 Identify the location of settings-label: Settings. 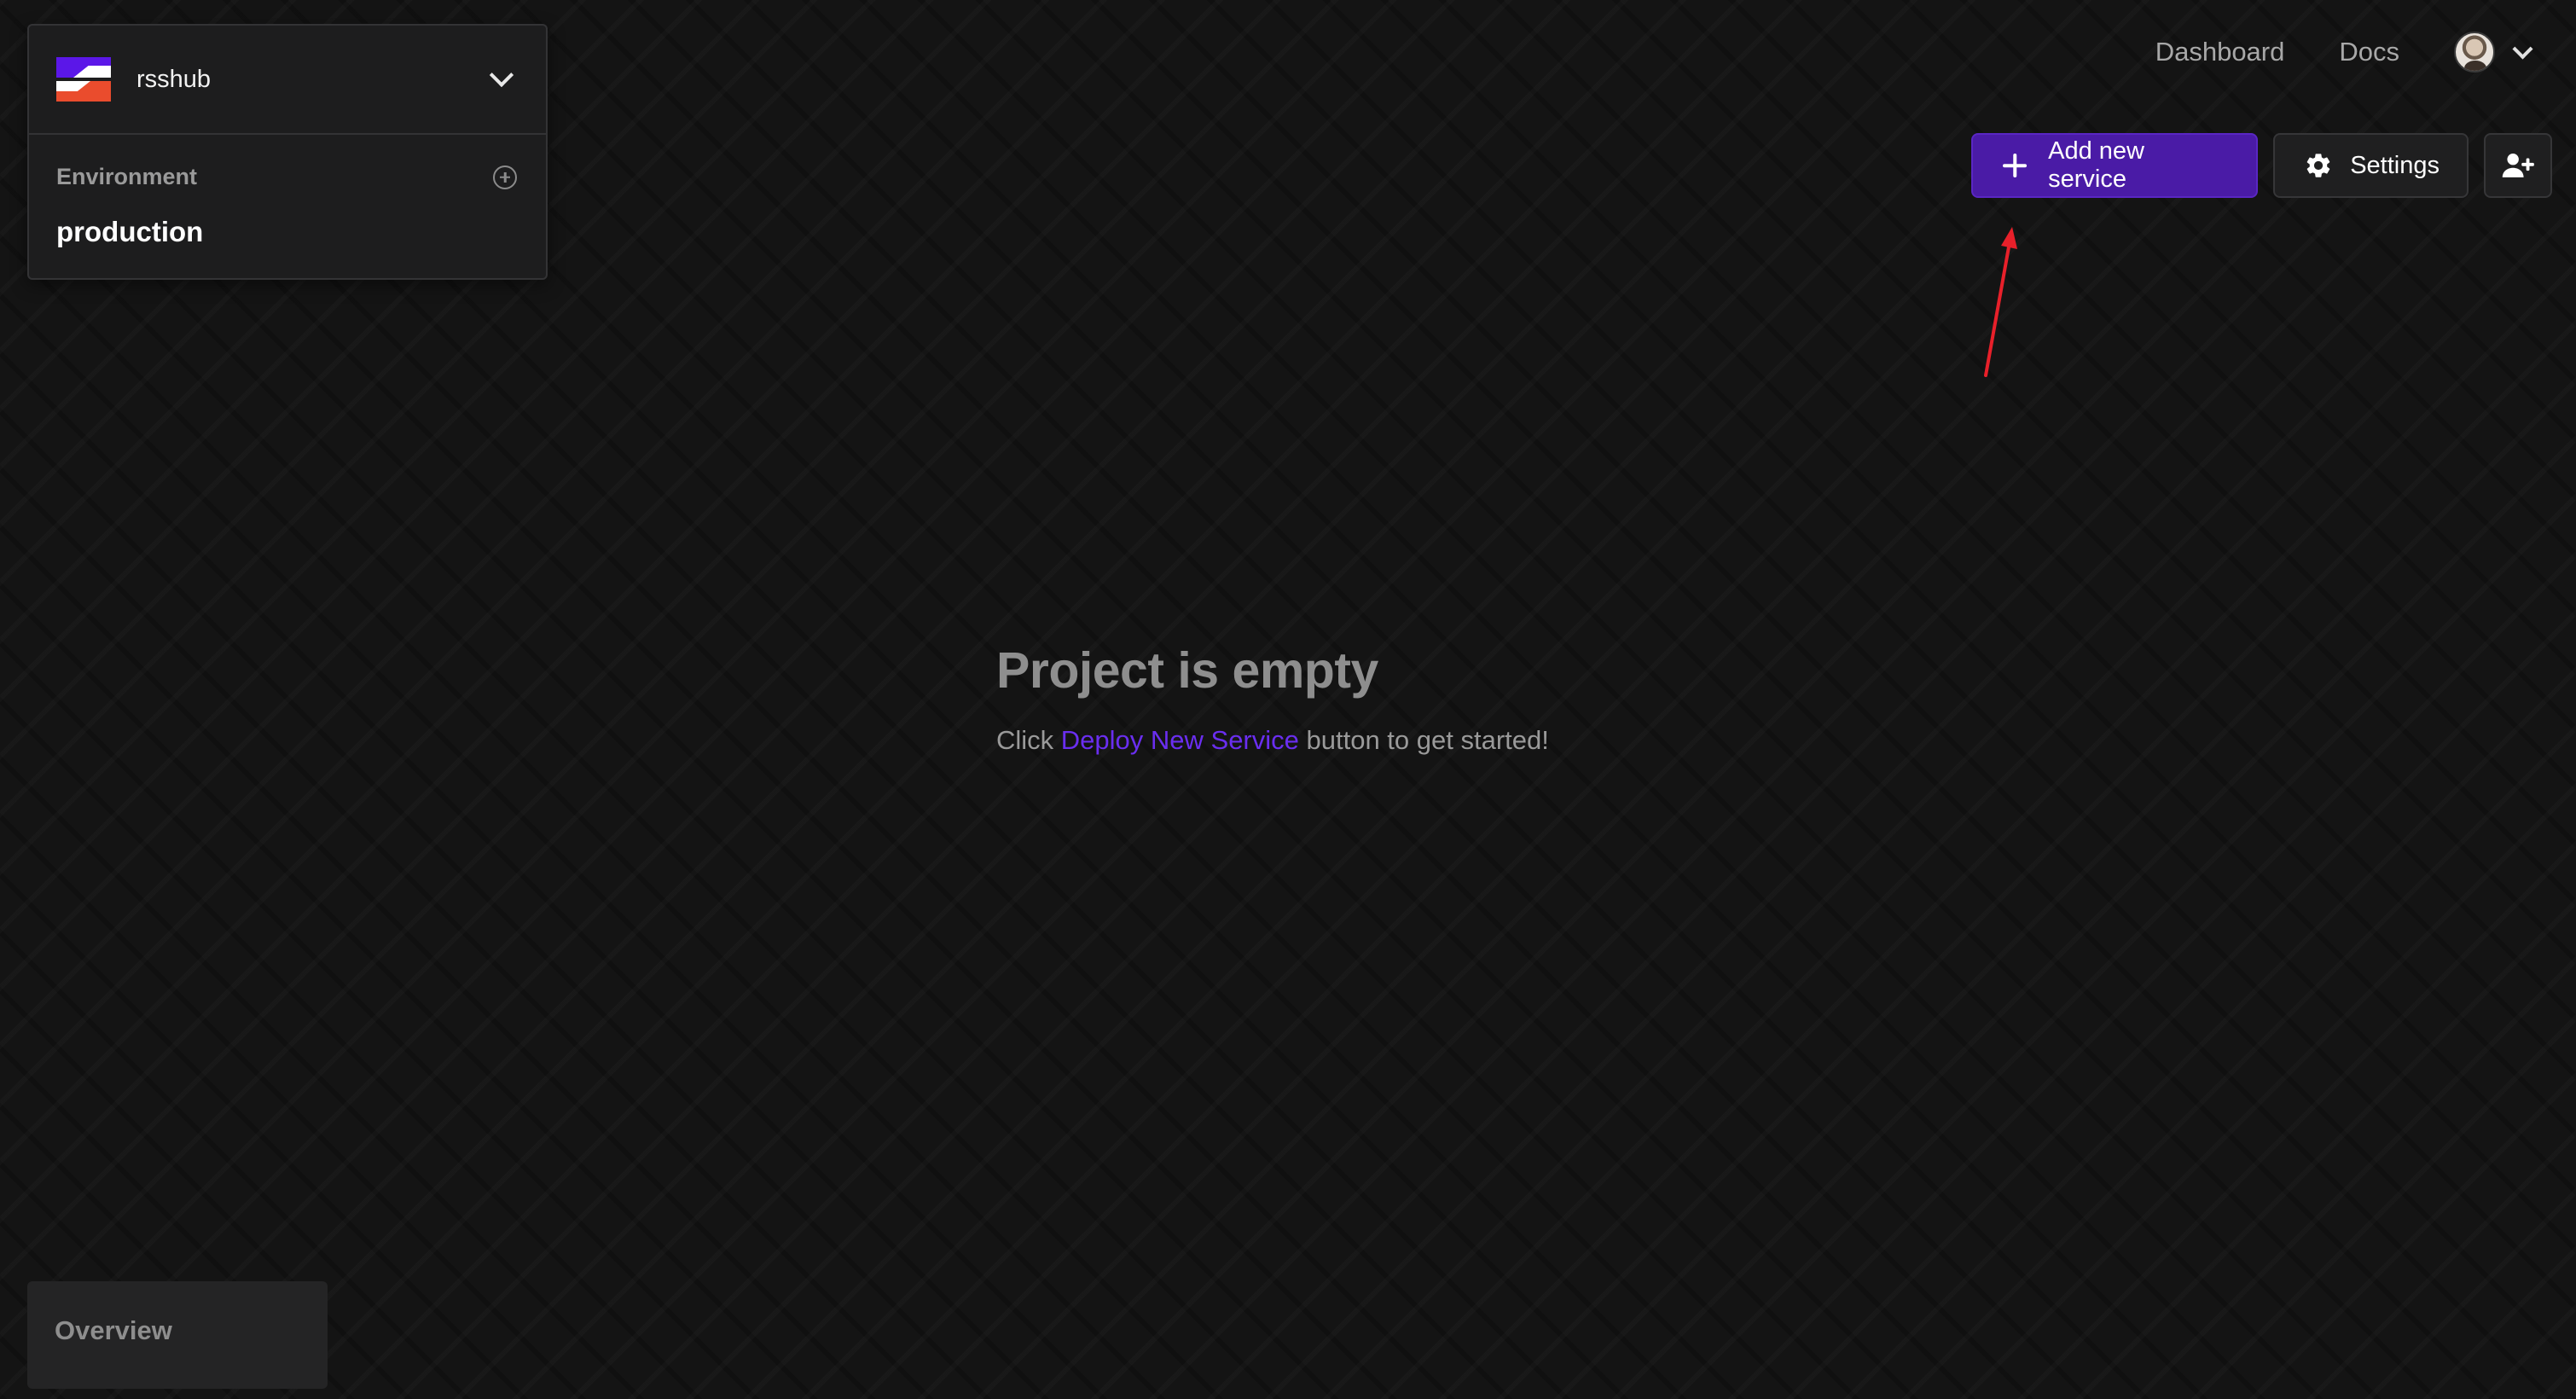
(2395, 165).